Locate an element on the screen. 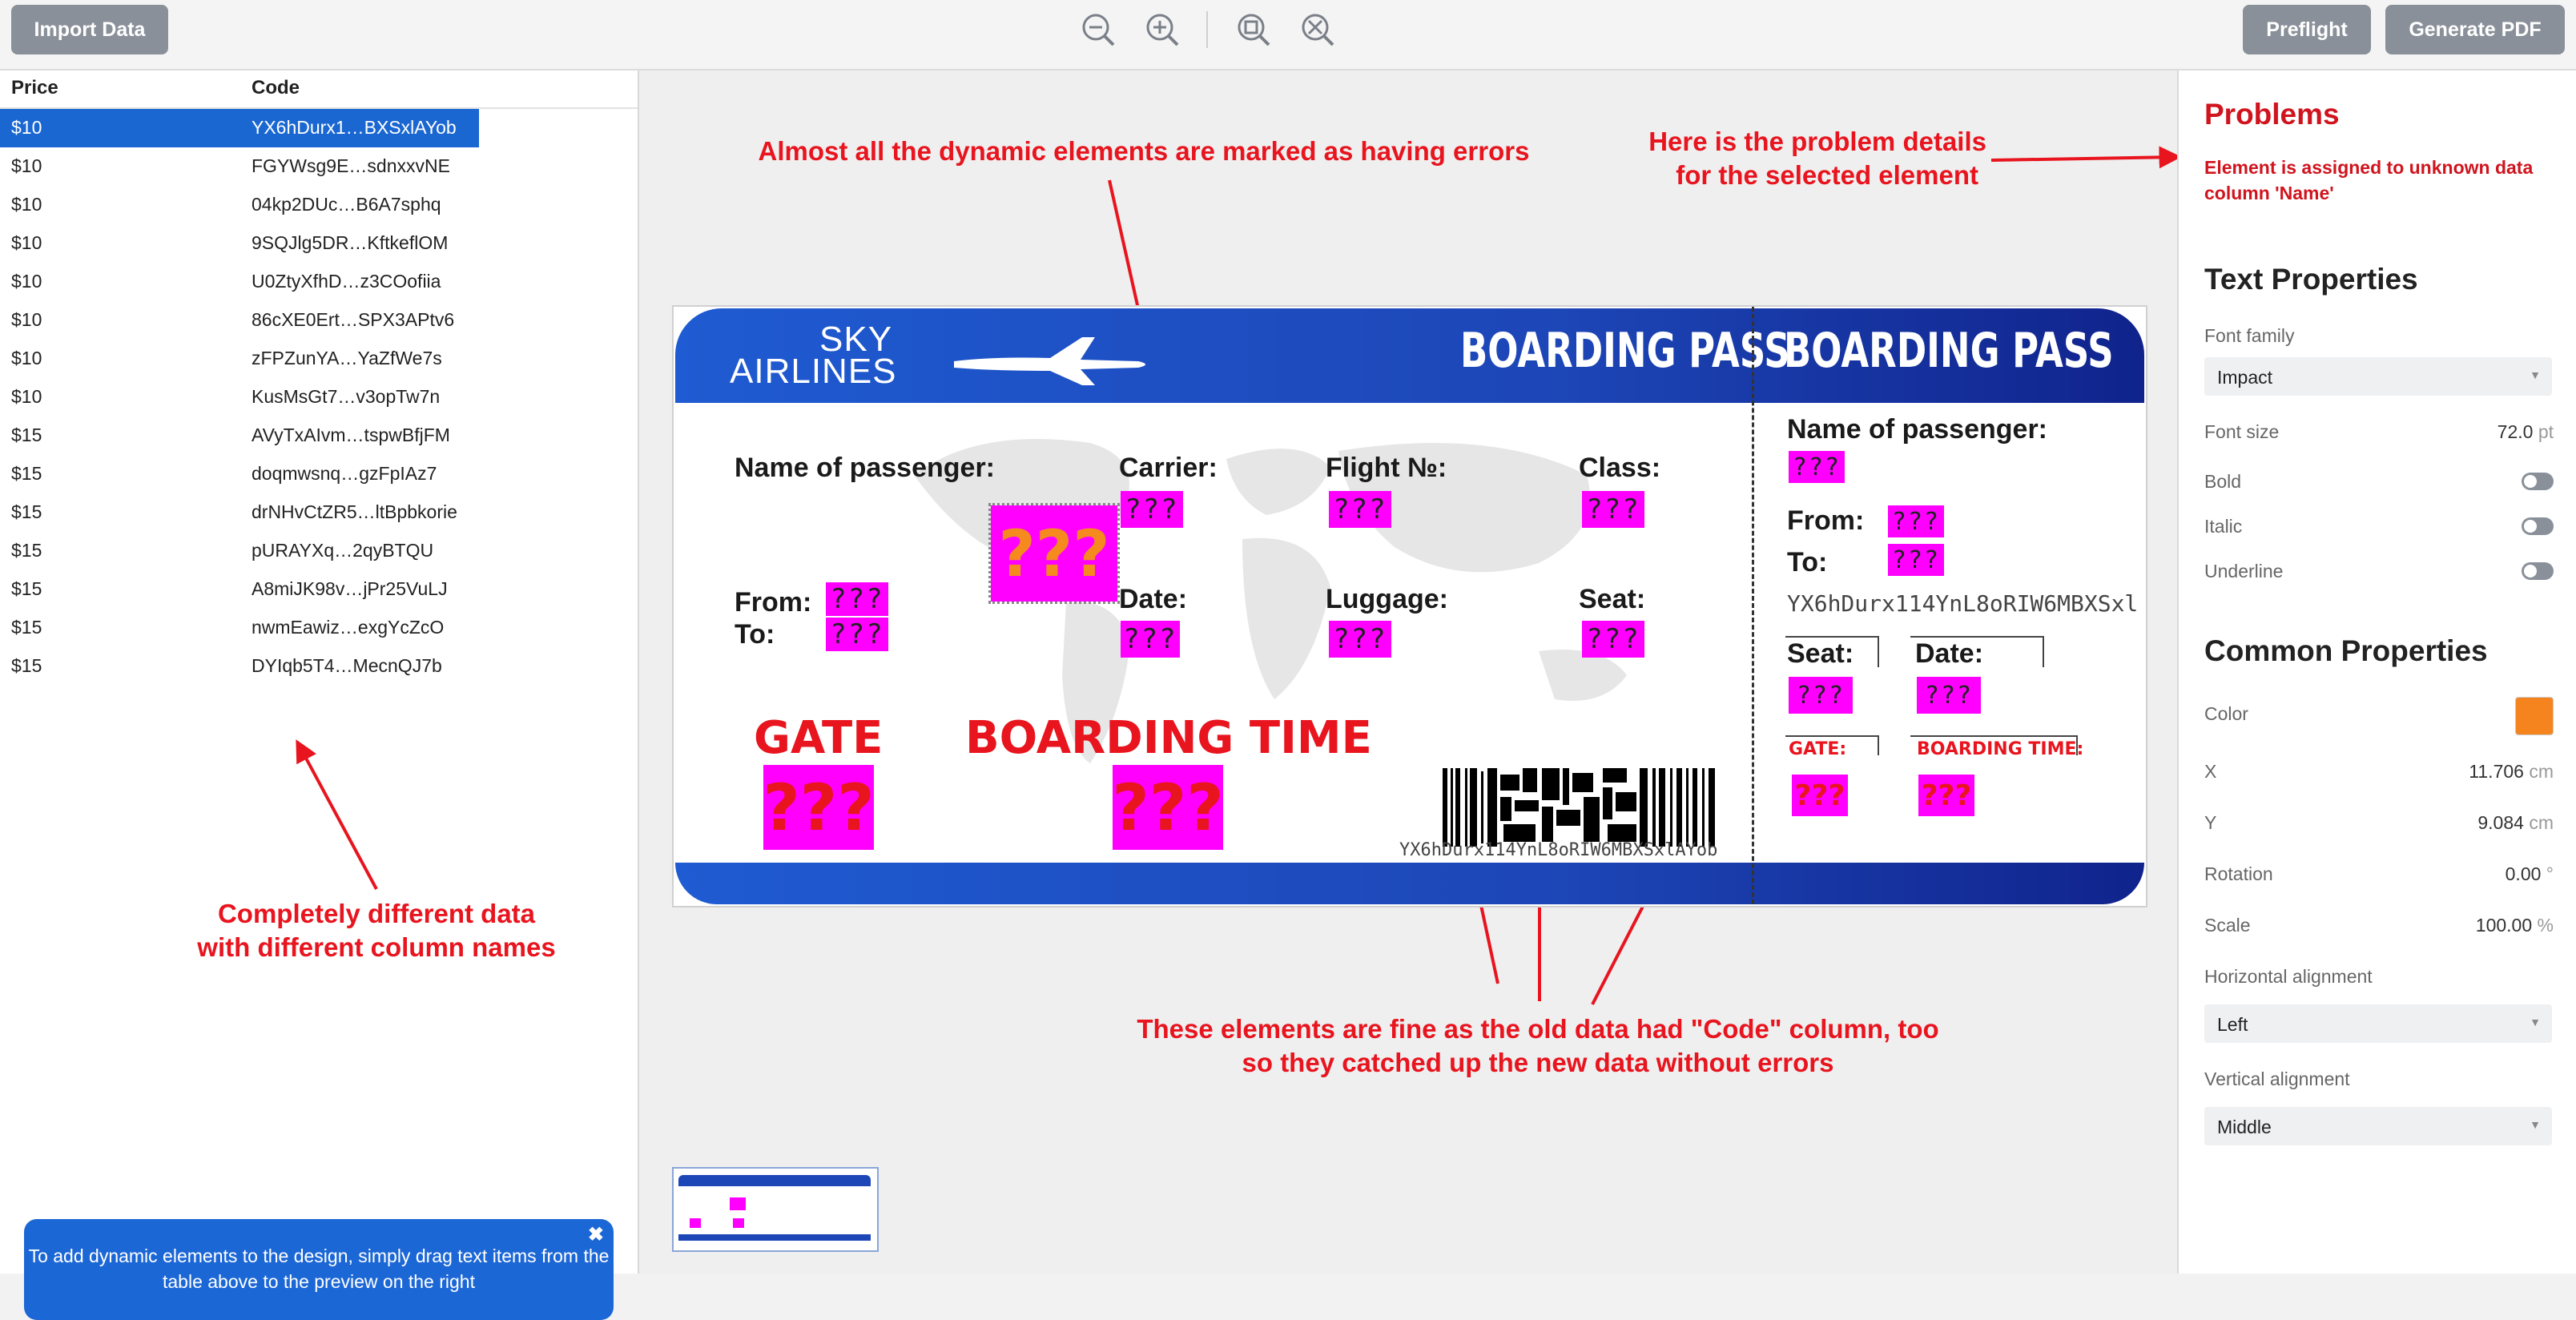 This screenshot has height=1320, width=2576. stub-seat-field: ??? is located at coordinates (1821, 695).